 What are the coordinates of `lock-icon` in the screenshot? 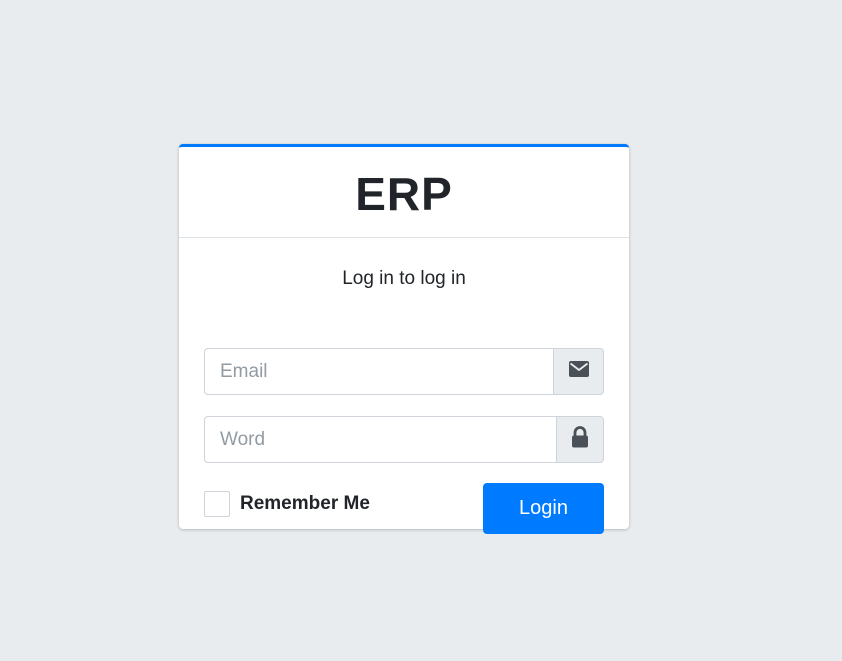 It's located at (580, 439).